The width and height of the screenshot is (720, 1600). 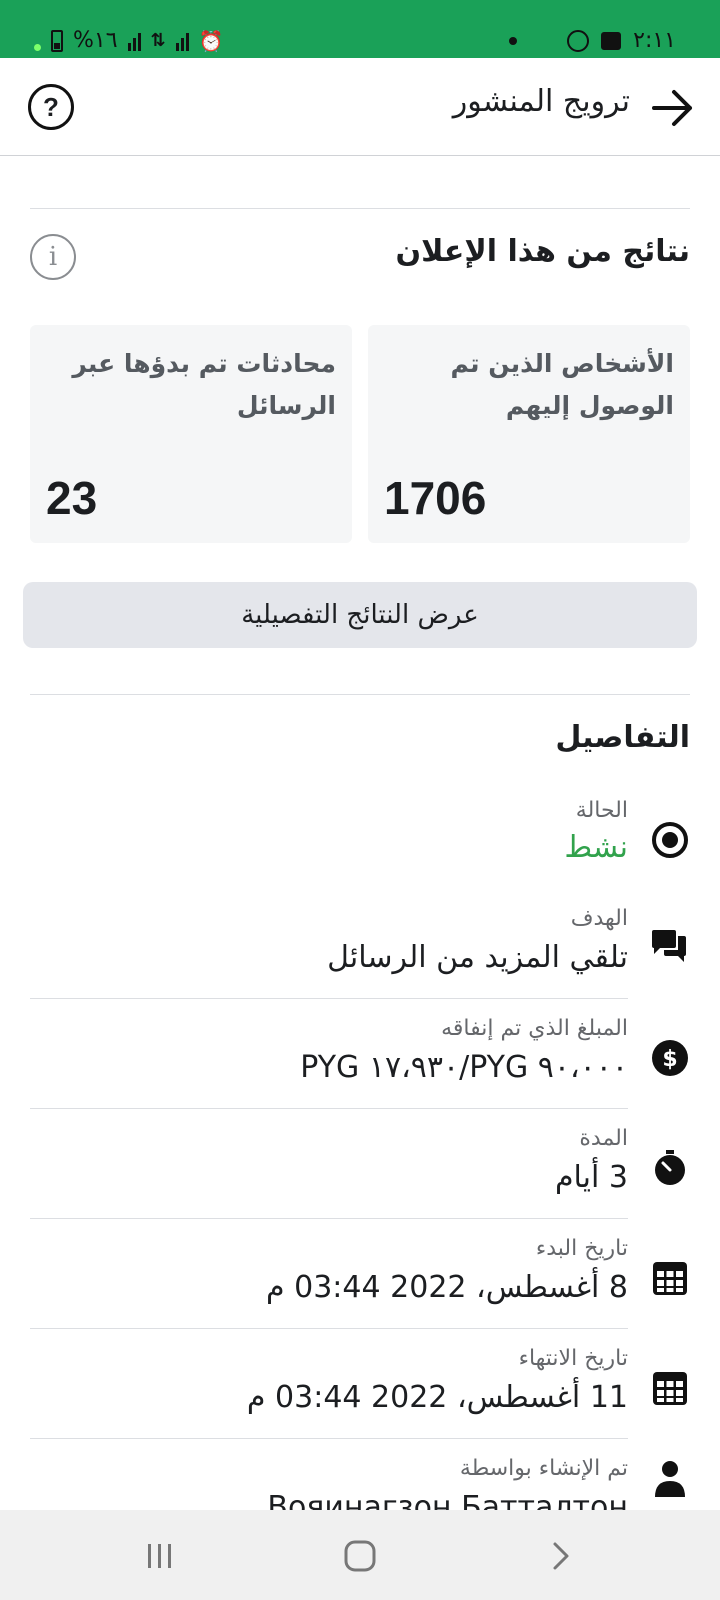 What do you see at coordinates (611, 40) in the screenshot?
I see `gallery-icon` at bounding box center [611, 40].